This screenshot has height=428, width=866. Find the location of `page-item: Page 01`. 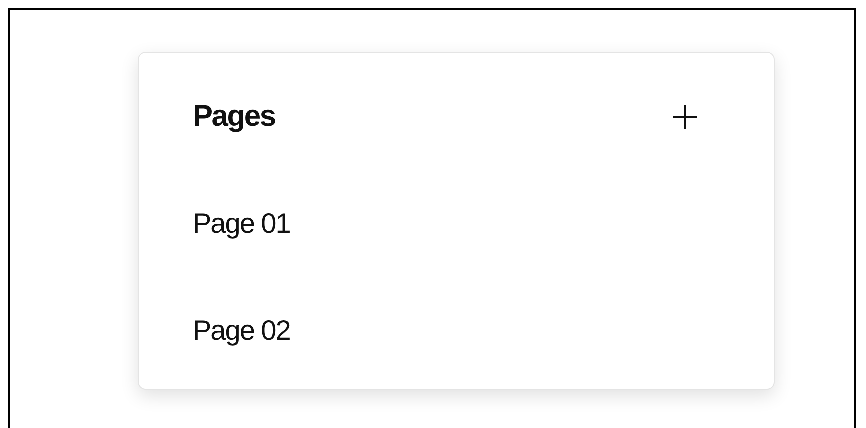

page-item: Page 01 is located at coordinates (241, 224).